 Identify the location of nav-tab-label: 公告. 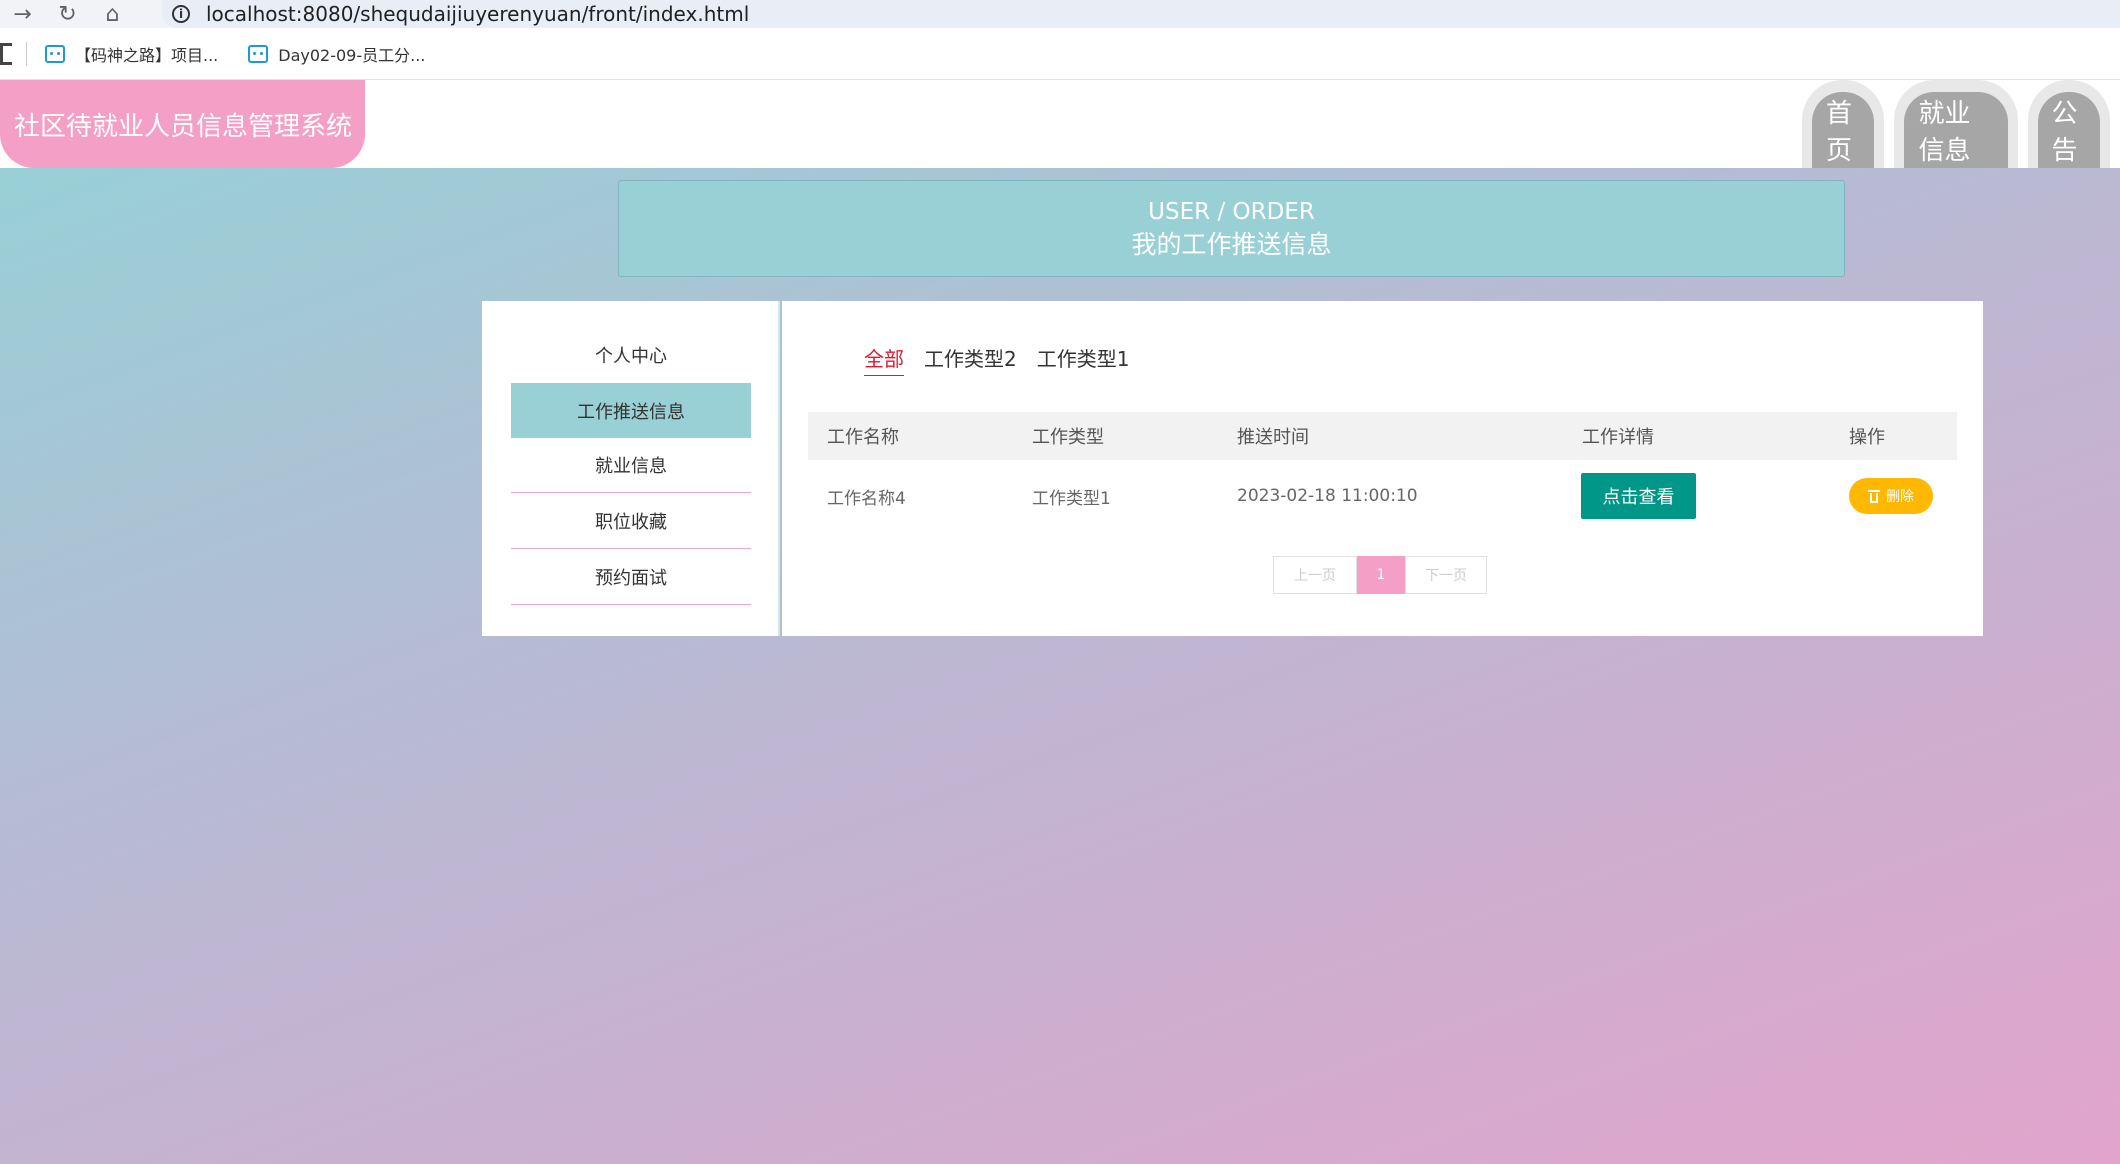
(2068, 130).